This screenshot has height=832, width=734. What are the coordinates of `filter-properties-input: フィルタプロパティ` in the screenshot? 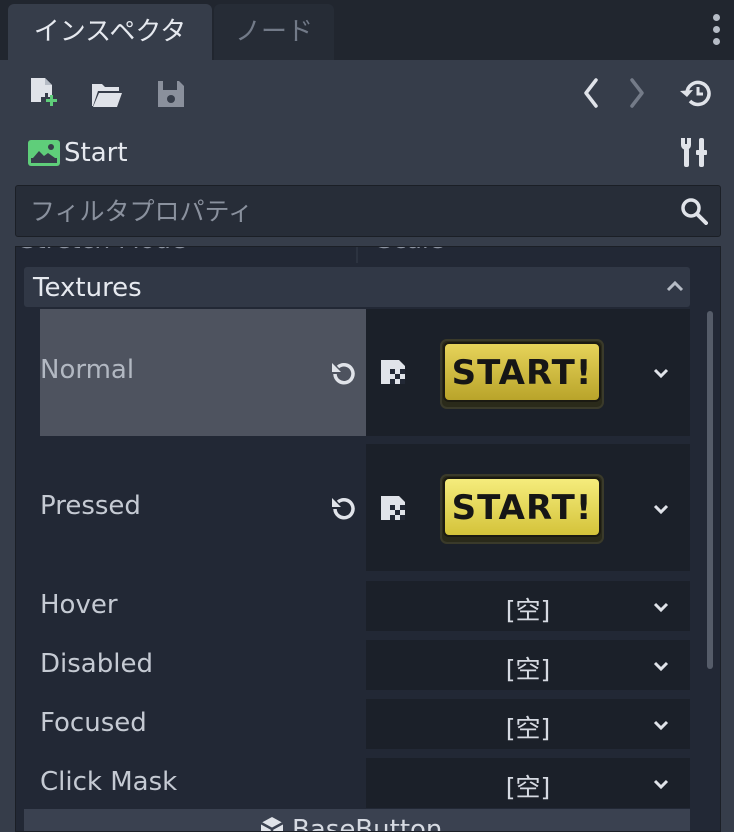 It's located at (368, 211).